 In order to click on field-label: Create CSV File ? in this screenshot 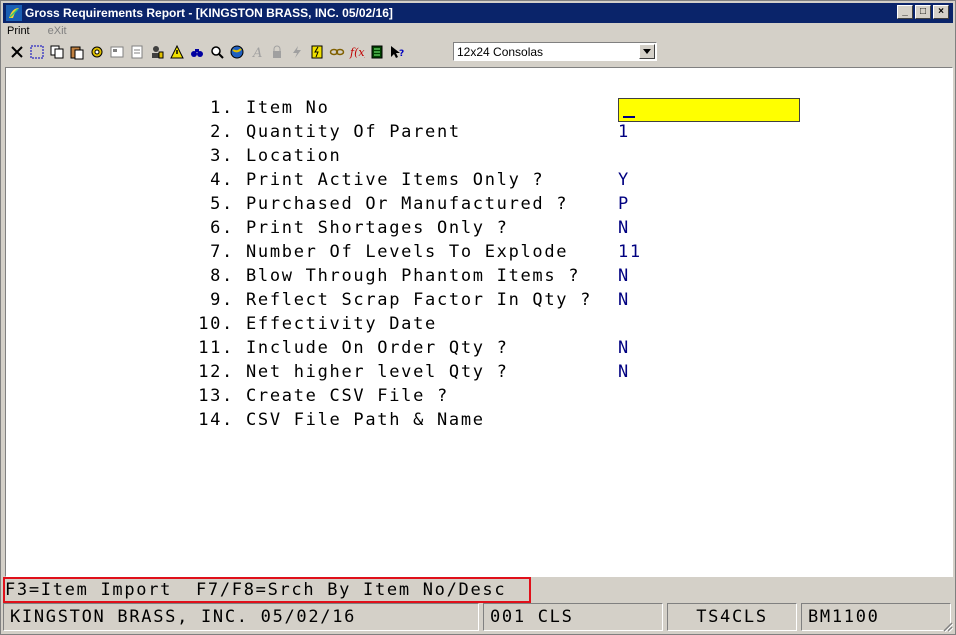, I will do `click(347, 396)`.